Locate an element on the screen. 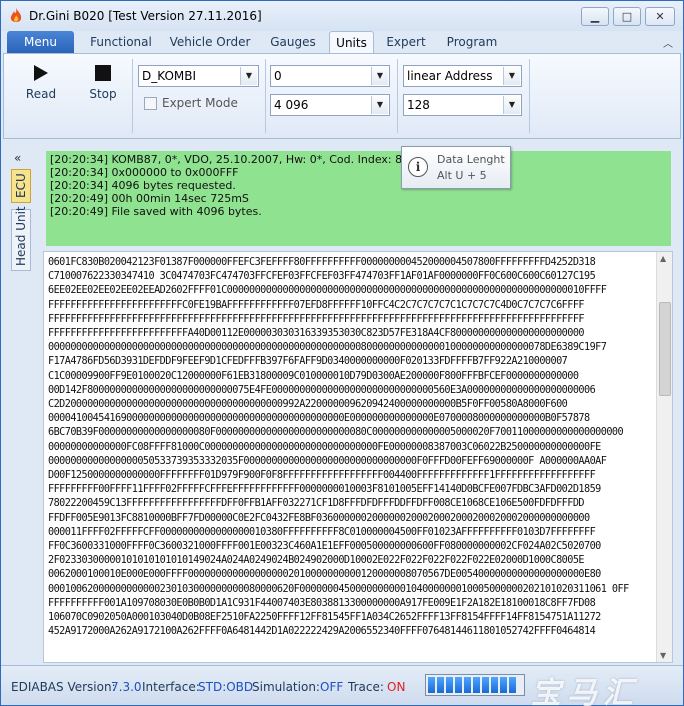 The width and height of the screenshot is (684, 706). side-tab-ecu-label: ECU is located at coordinates (21, 185).